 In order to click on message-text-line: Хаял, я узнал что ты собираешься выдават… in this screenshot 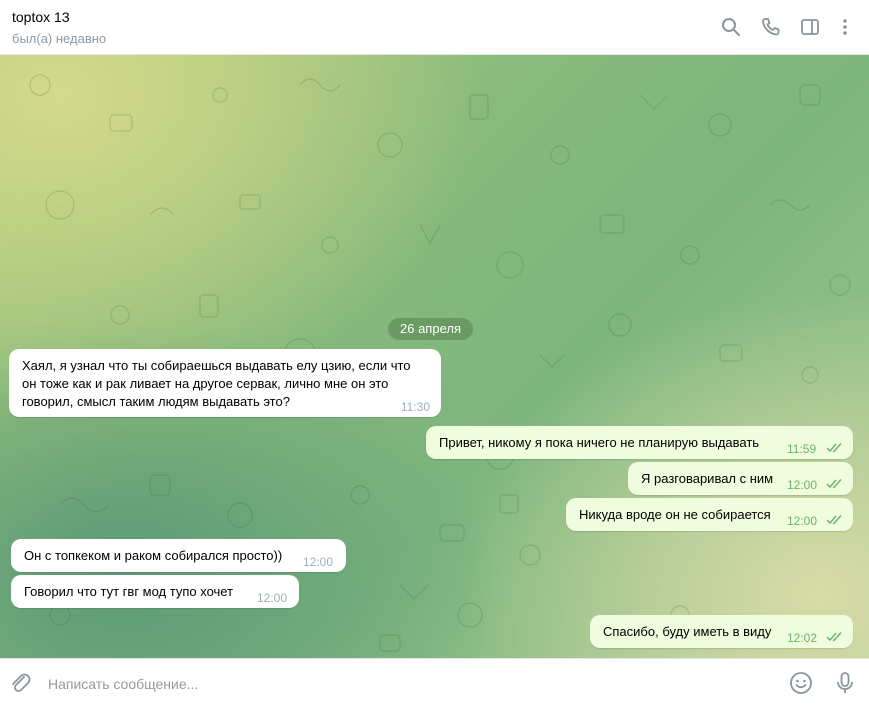, I will do `click(216, 365)`.